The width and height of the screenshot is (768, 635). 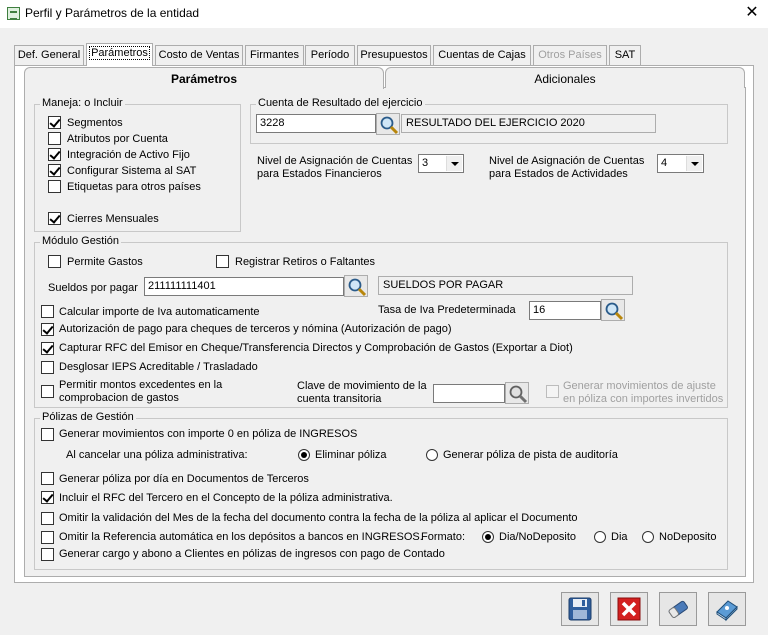 What do you see at coordinates (13, 13) in the screenshot?
I see `app-icon` at bounding box center [13, 13].